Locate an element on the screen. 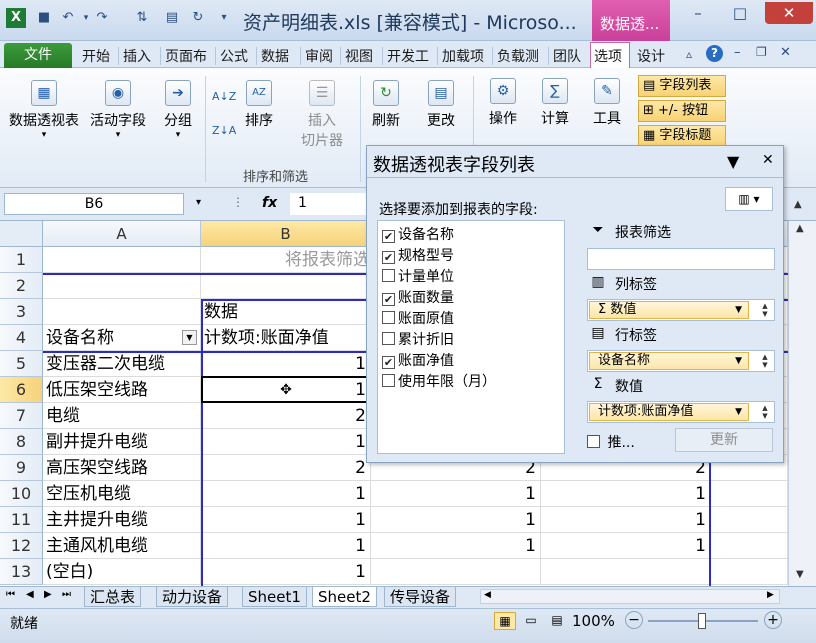  row-header-9: 9 is located at coordinates (21, 468).